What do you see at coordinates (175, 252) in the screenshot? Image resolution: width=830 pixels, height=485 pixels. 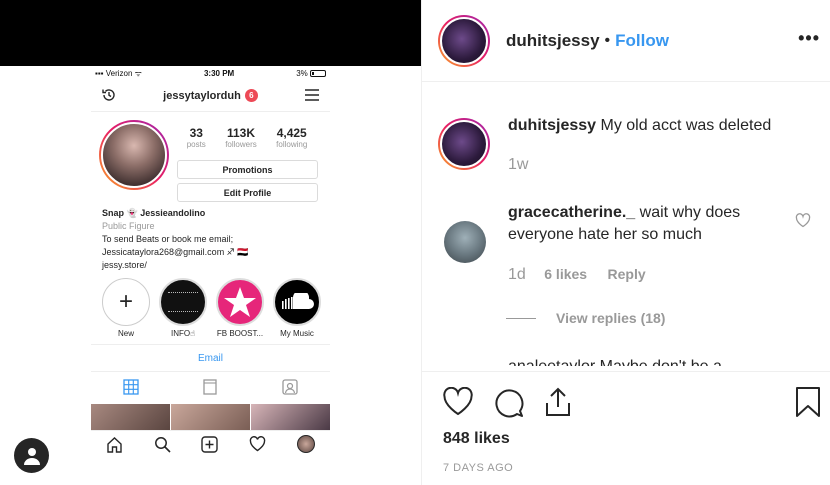 I see `bio-line-2: Jessicataylora268@gmail.com ♐ 🇾🇪` at bounding box center [175, 252].